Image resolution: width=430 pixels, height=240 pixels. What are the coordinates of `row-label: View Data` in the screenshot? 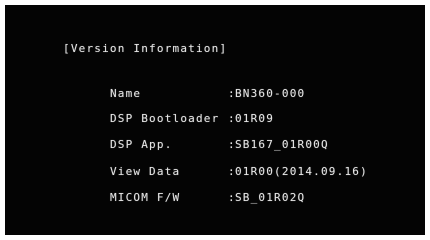 It's located at (145, 171).